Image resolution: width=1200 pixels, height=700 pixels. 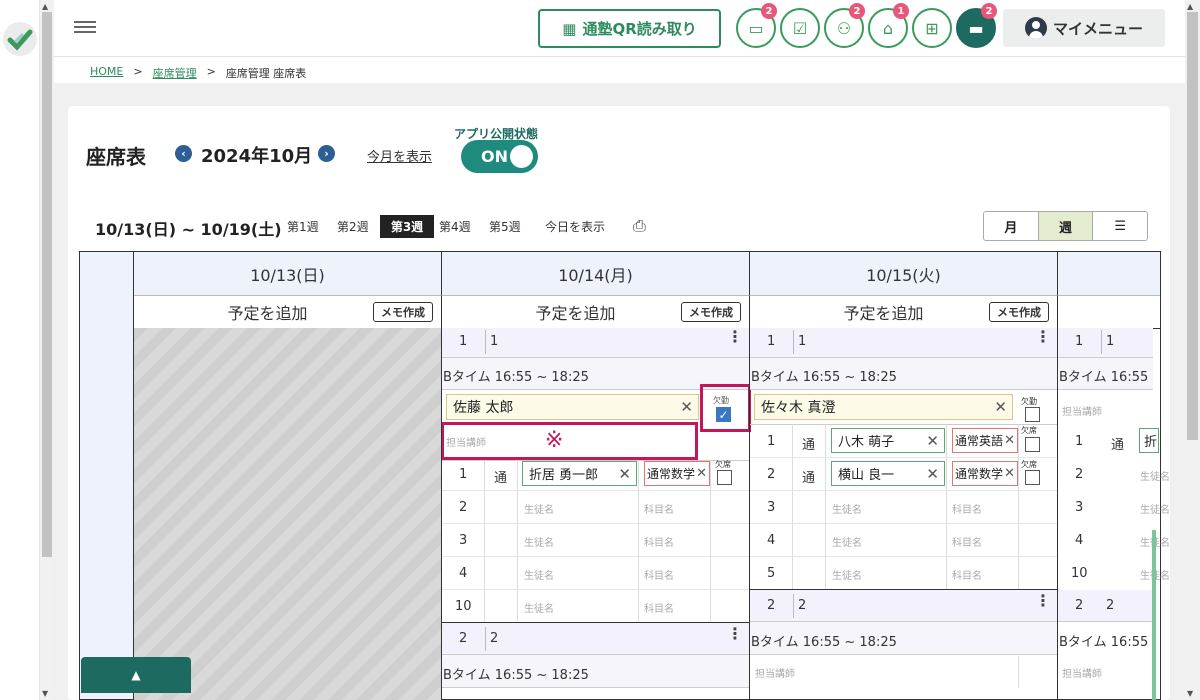 What do you see at coordinates (985, 440) in the screenshot?
I see `subject-chip: 通常英語 ✕` at bounding box center [985, 440].